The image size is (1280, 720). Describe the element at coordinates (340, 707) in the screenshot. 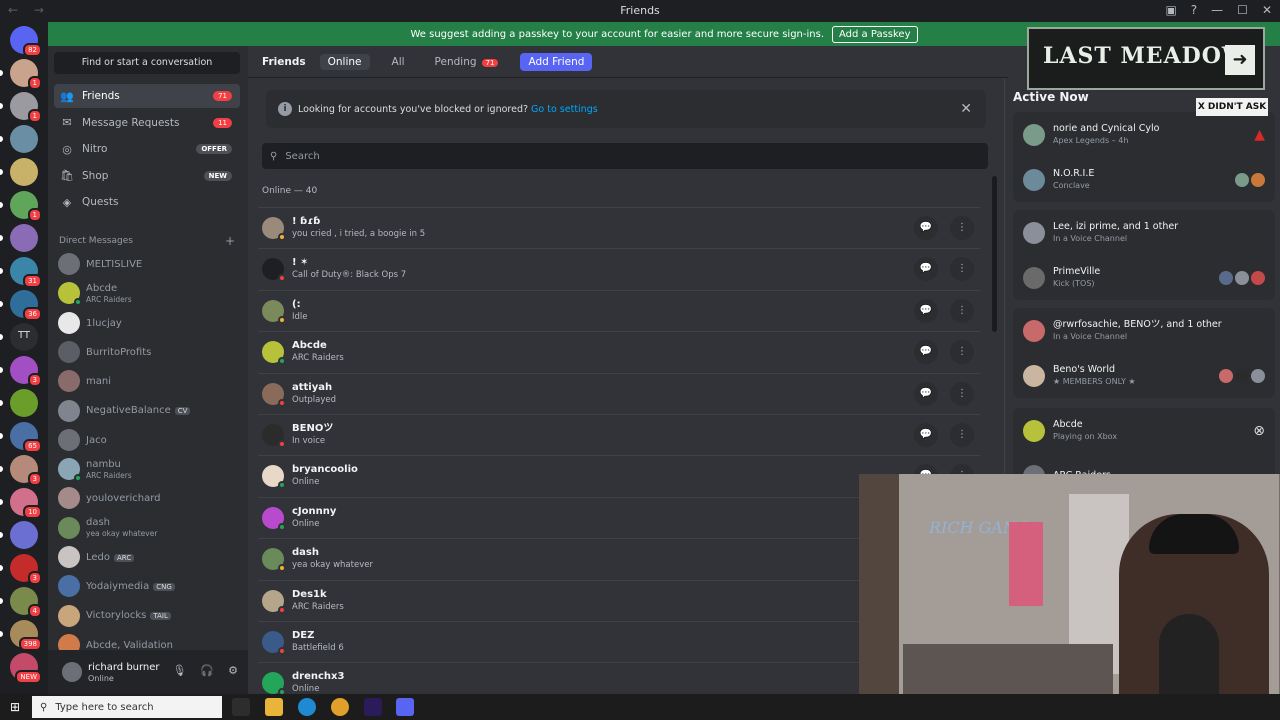

I see `chrome-icon` at that location.